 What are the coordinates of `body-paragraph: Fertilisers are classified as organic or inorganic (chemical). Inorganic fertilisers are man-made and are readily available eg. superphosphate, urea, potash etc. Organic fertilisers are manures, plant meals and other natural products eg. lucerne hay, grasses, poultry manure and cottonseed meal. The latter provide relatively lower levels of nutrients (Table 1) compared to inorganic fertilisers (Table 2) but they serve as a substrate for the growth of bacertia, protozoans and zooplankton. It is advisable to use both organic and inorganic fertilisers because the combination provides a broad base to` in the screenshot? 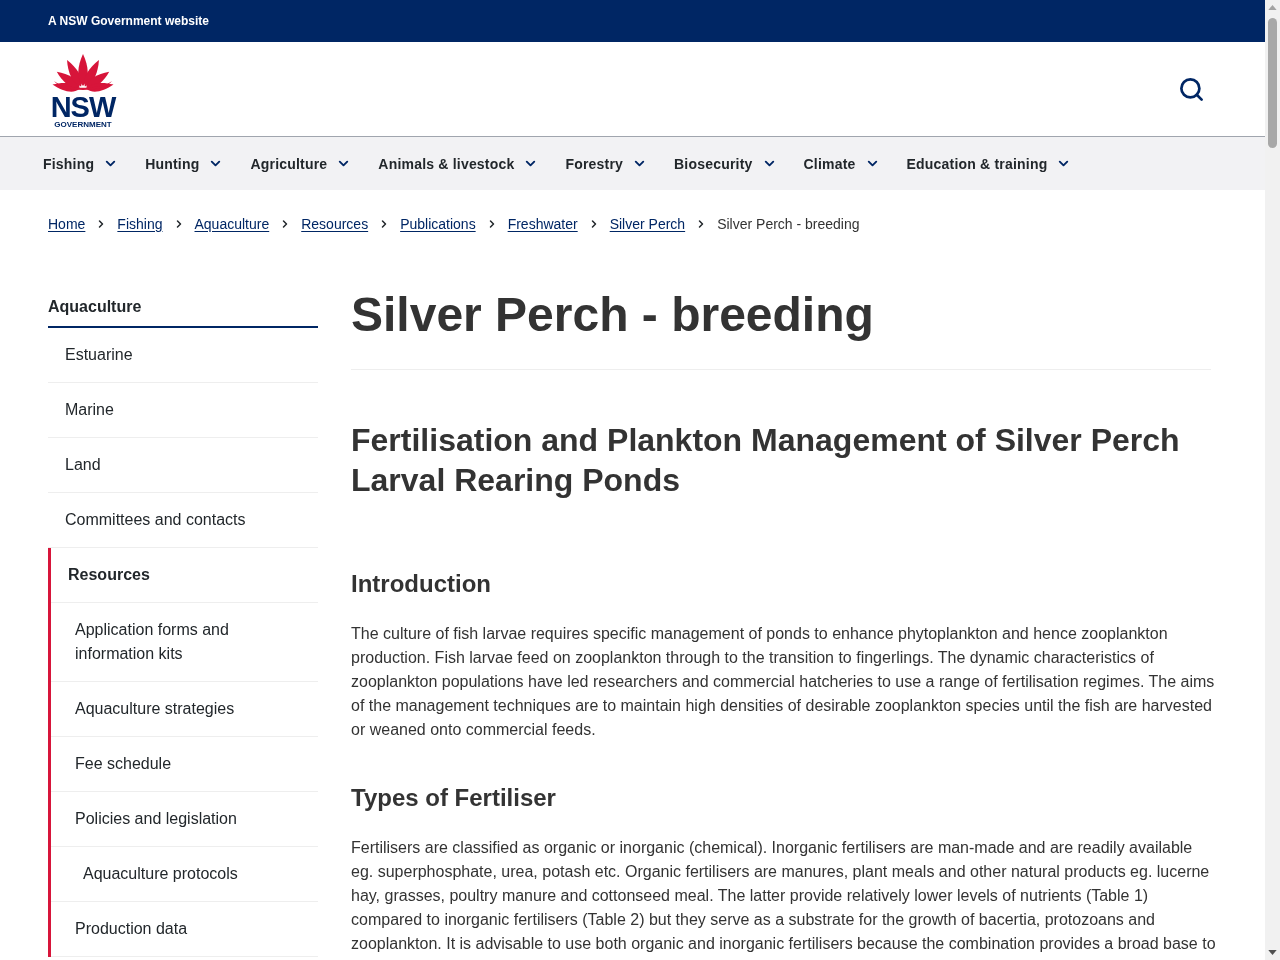 It's located at (784, 896).